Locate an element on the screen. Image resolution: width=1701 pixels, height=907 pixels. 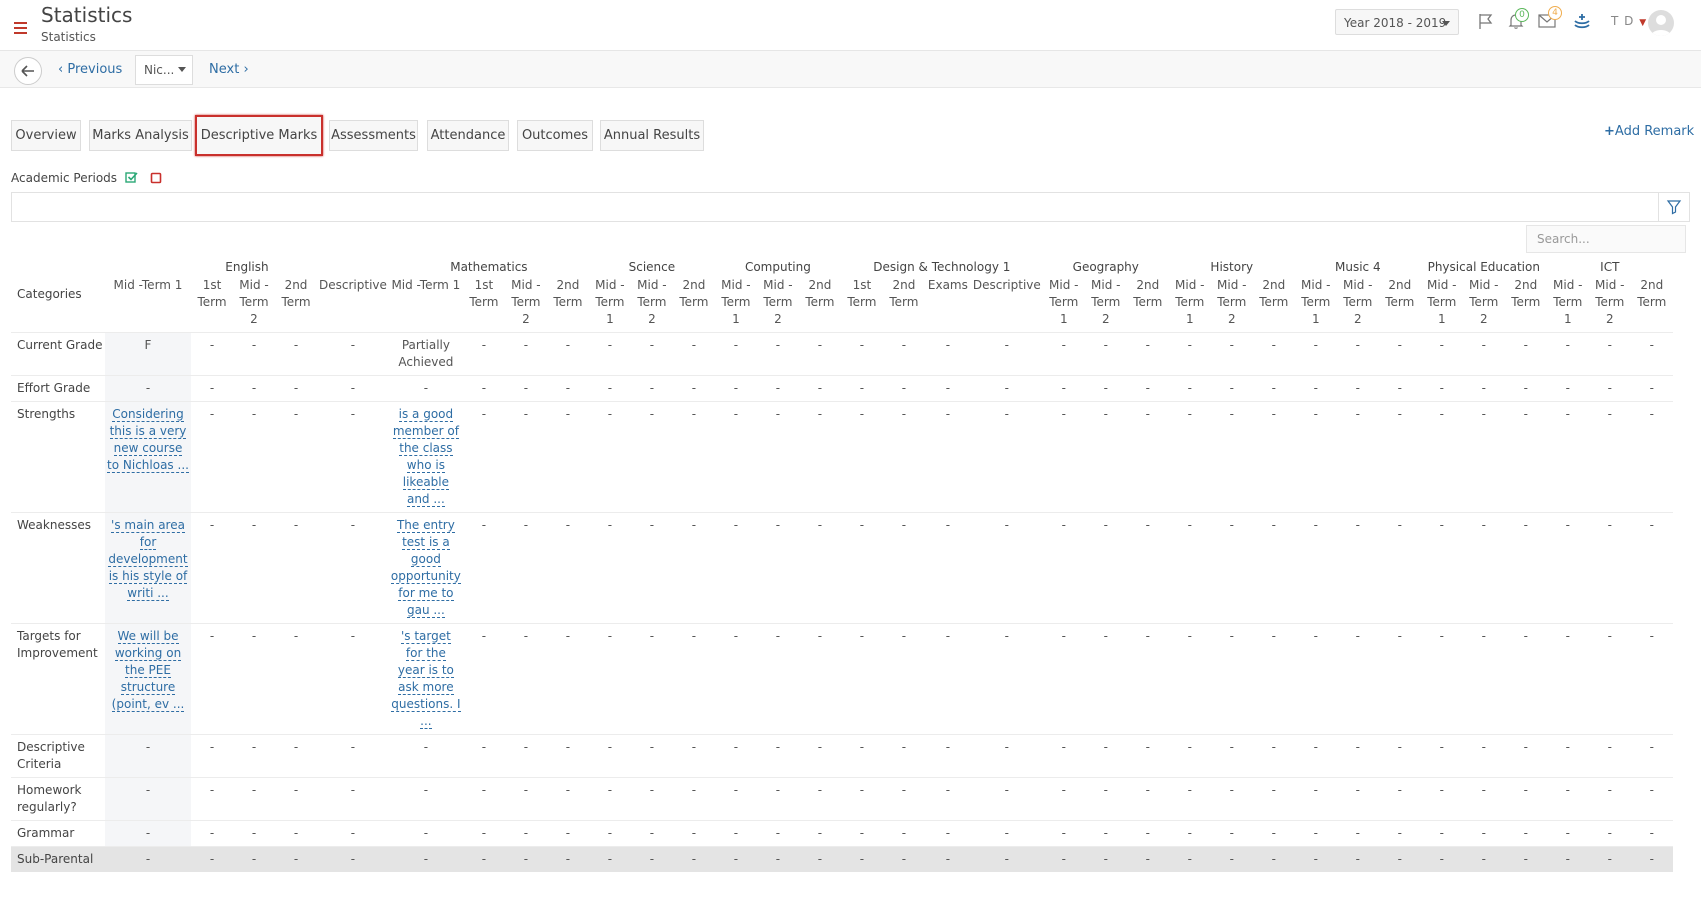
filter-bar is located at coordinates (850, 207).